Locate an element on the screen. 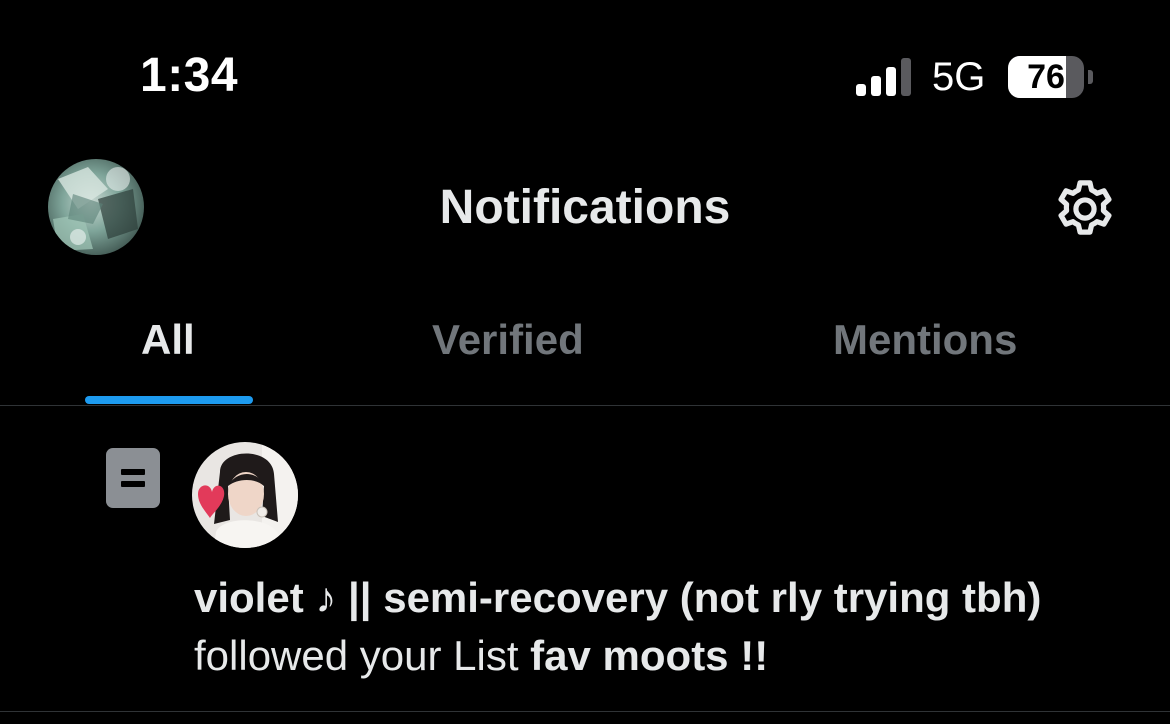 The width and height of the screenshot is (1170, 724). notification-text: followed your List fav moots !! is located at coordinates (481, 656).